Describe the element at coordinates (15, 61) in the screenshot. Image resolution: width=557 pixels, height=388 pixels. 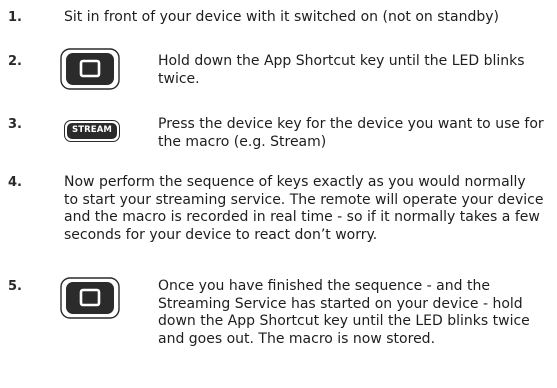
I see `step-number: 2.` at that location.